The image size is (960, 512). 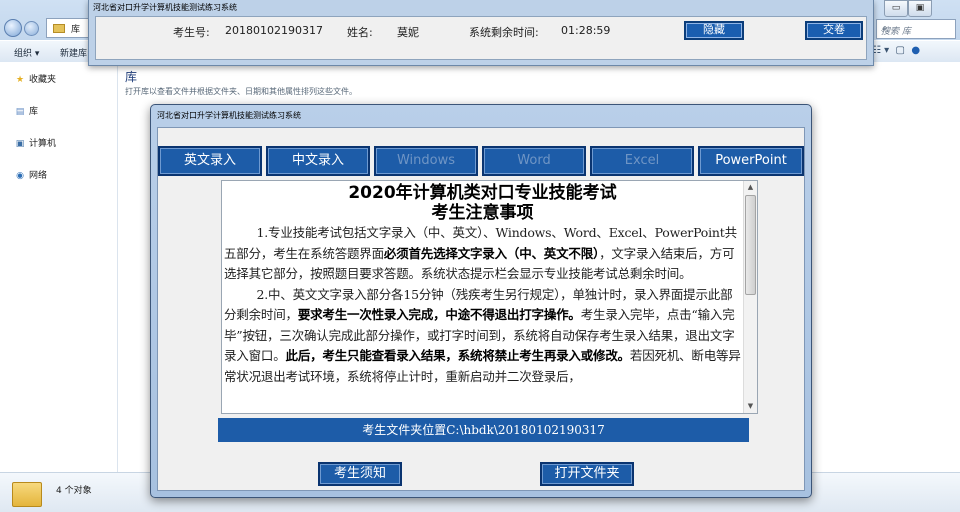 What do you see at coordinates (20, 112) in the screenshot?
I see `library-icon: ▤` at bounding box center [20, 112].